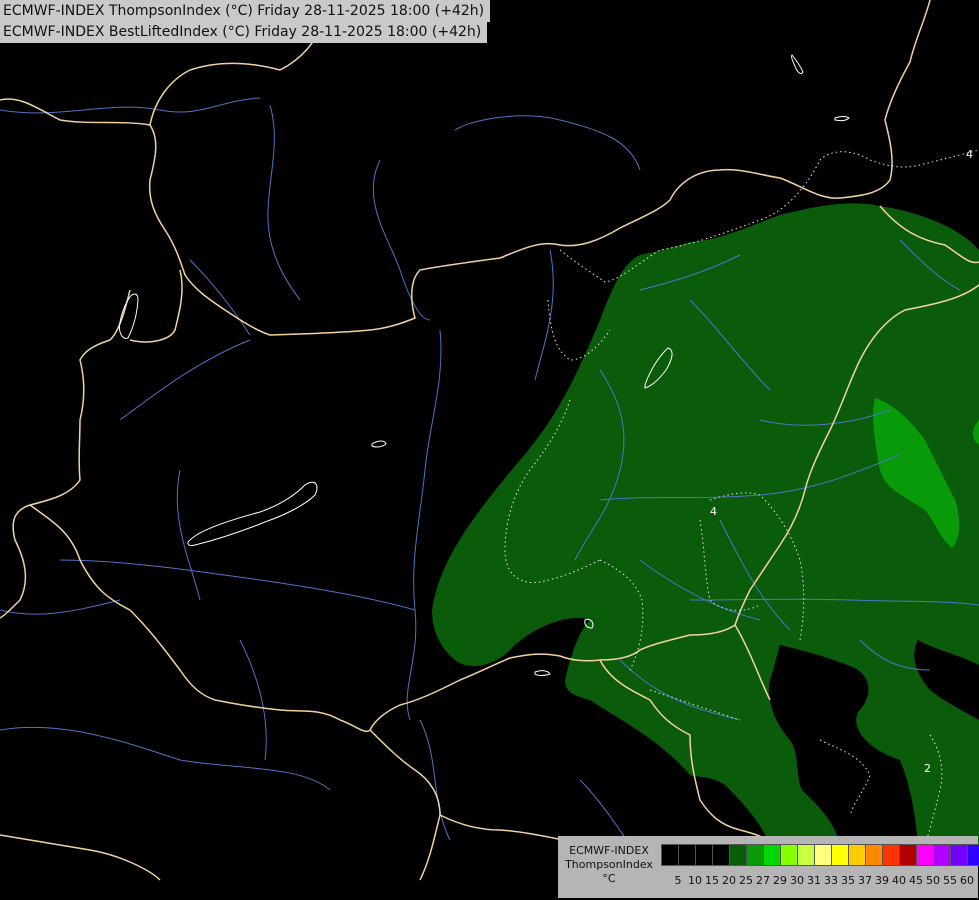 The height and width of the screenshot is (900, 979). I want to click on legend-unit: °C, so click(609, 878).